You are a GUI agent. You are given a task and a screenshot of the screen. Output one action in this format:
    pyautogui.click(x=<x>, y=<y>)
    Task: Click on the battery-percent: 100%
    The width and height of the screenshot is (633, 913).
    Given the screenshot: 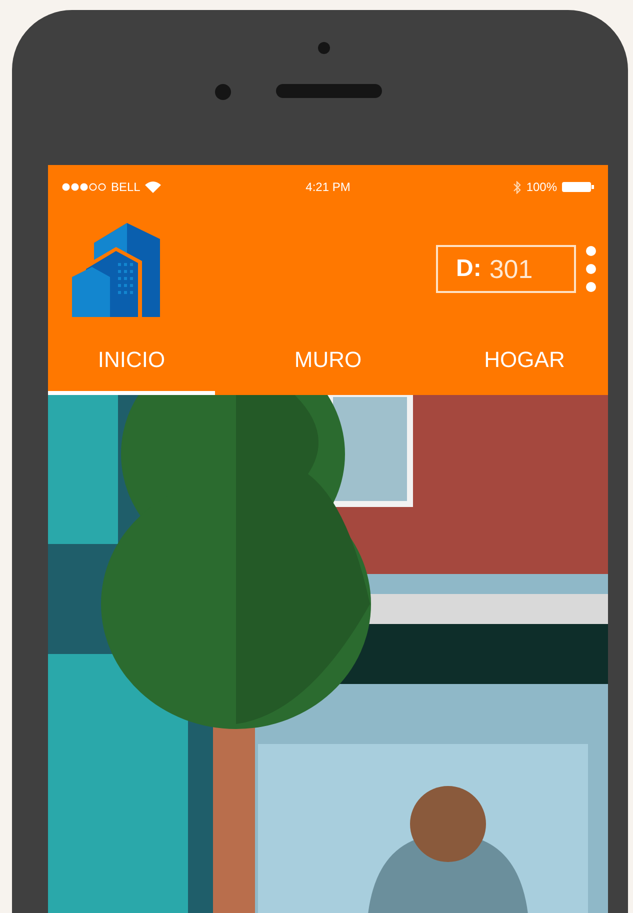 What is the action you would take?
    pyautogui.click(x=542, y=187)
    